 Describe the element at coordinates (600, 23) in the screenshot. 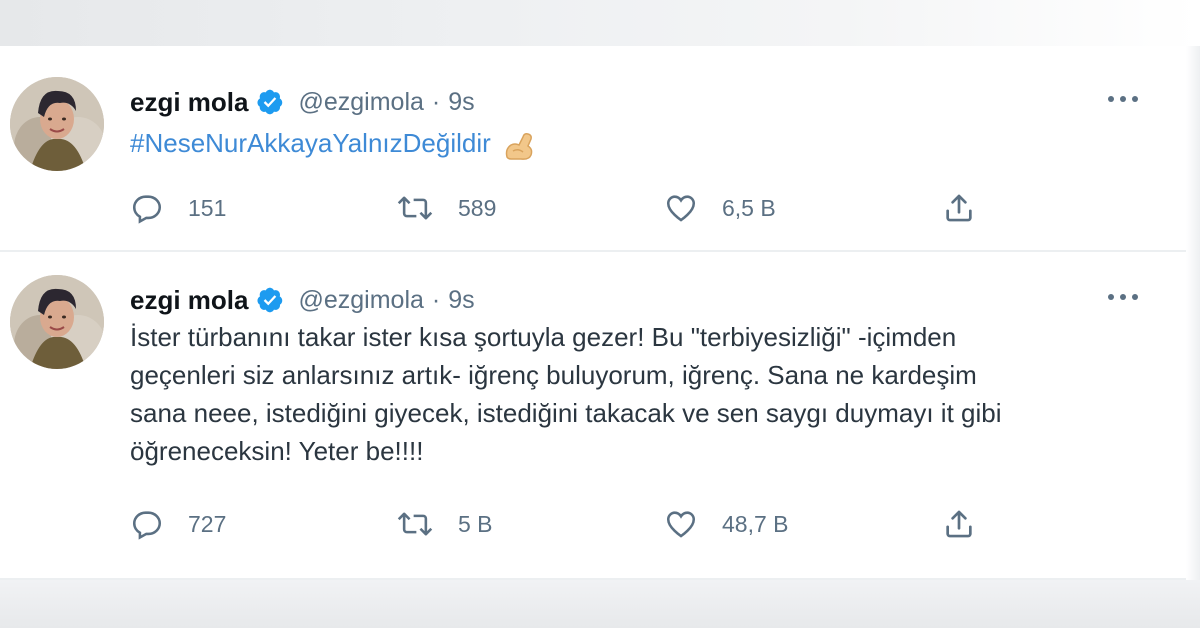

I see `top-blur-band` at that location.